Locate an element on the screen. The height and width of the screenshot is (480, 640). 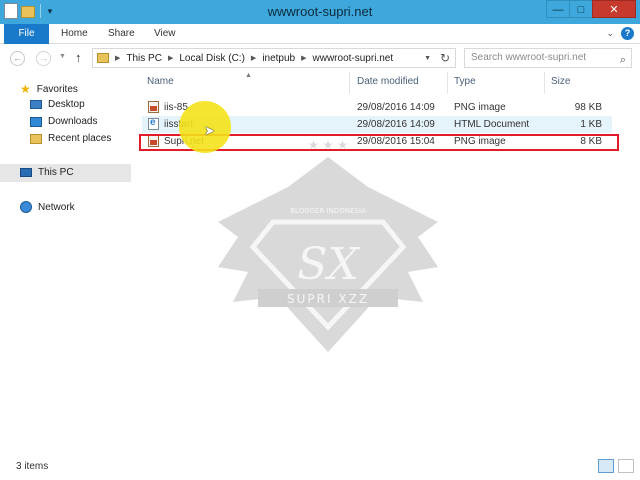
nav-downloads: Downloads is located at coordinates (63, 121).